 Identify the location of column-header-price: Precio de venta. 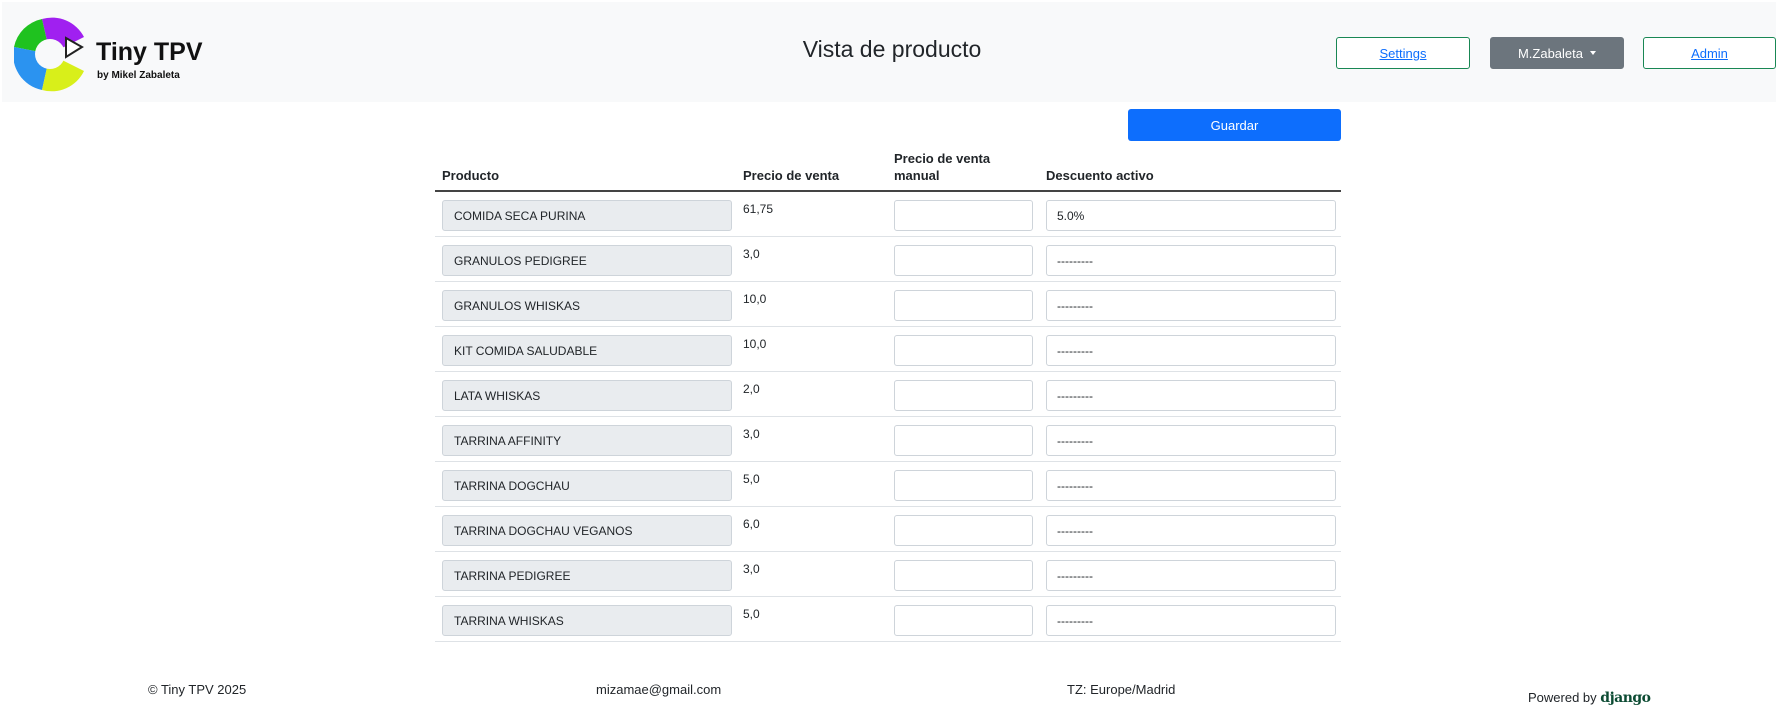
(791, 175).